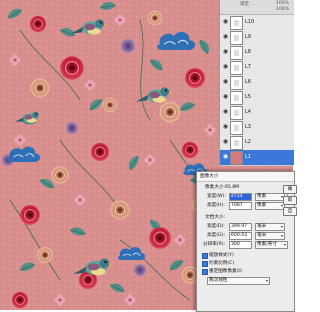 The height and width of the screenshot is (312, 320). Describe the element at coordinates (257, 98) in the screenshot. I see `layer-row: ◉ L5` at that location.